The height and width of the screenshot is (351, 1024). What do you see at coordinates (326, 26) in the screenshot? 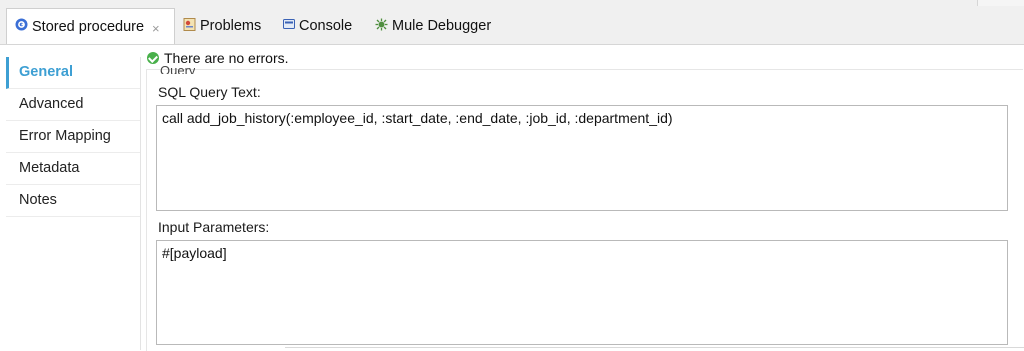
I see `tab-label: Console` at bounding box center [326, 26].